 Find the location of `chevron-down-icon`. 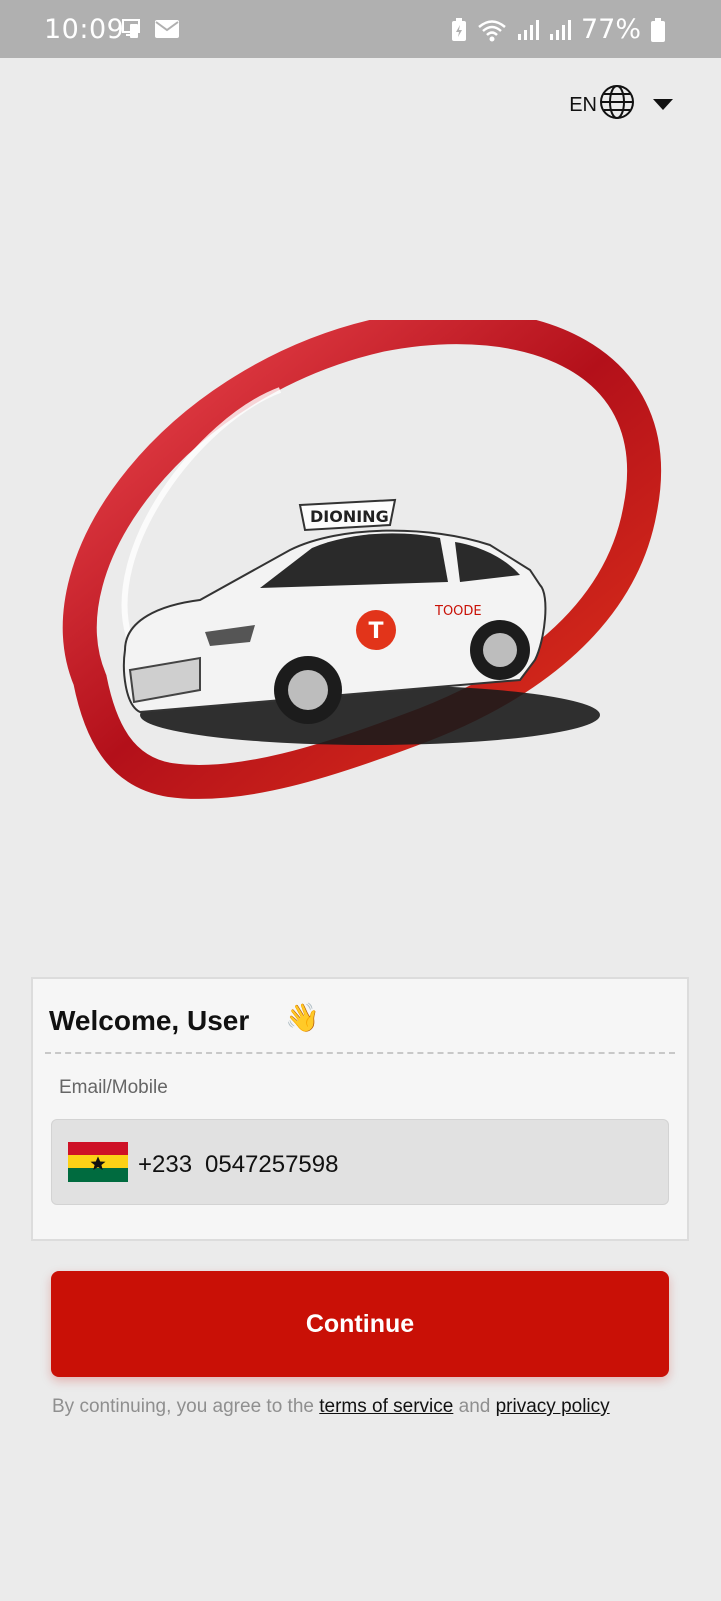

chevron-down-icon is located at coordinates (663, 105).